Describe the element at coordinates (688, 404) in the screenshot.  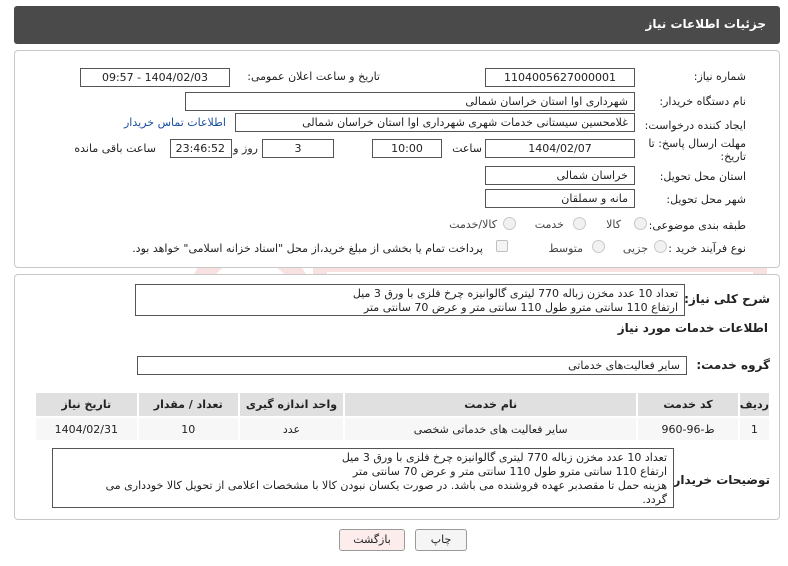
I see `col-code: کد خدمت` at that location.